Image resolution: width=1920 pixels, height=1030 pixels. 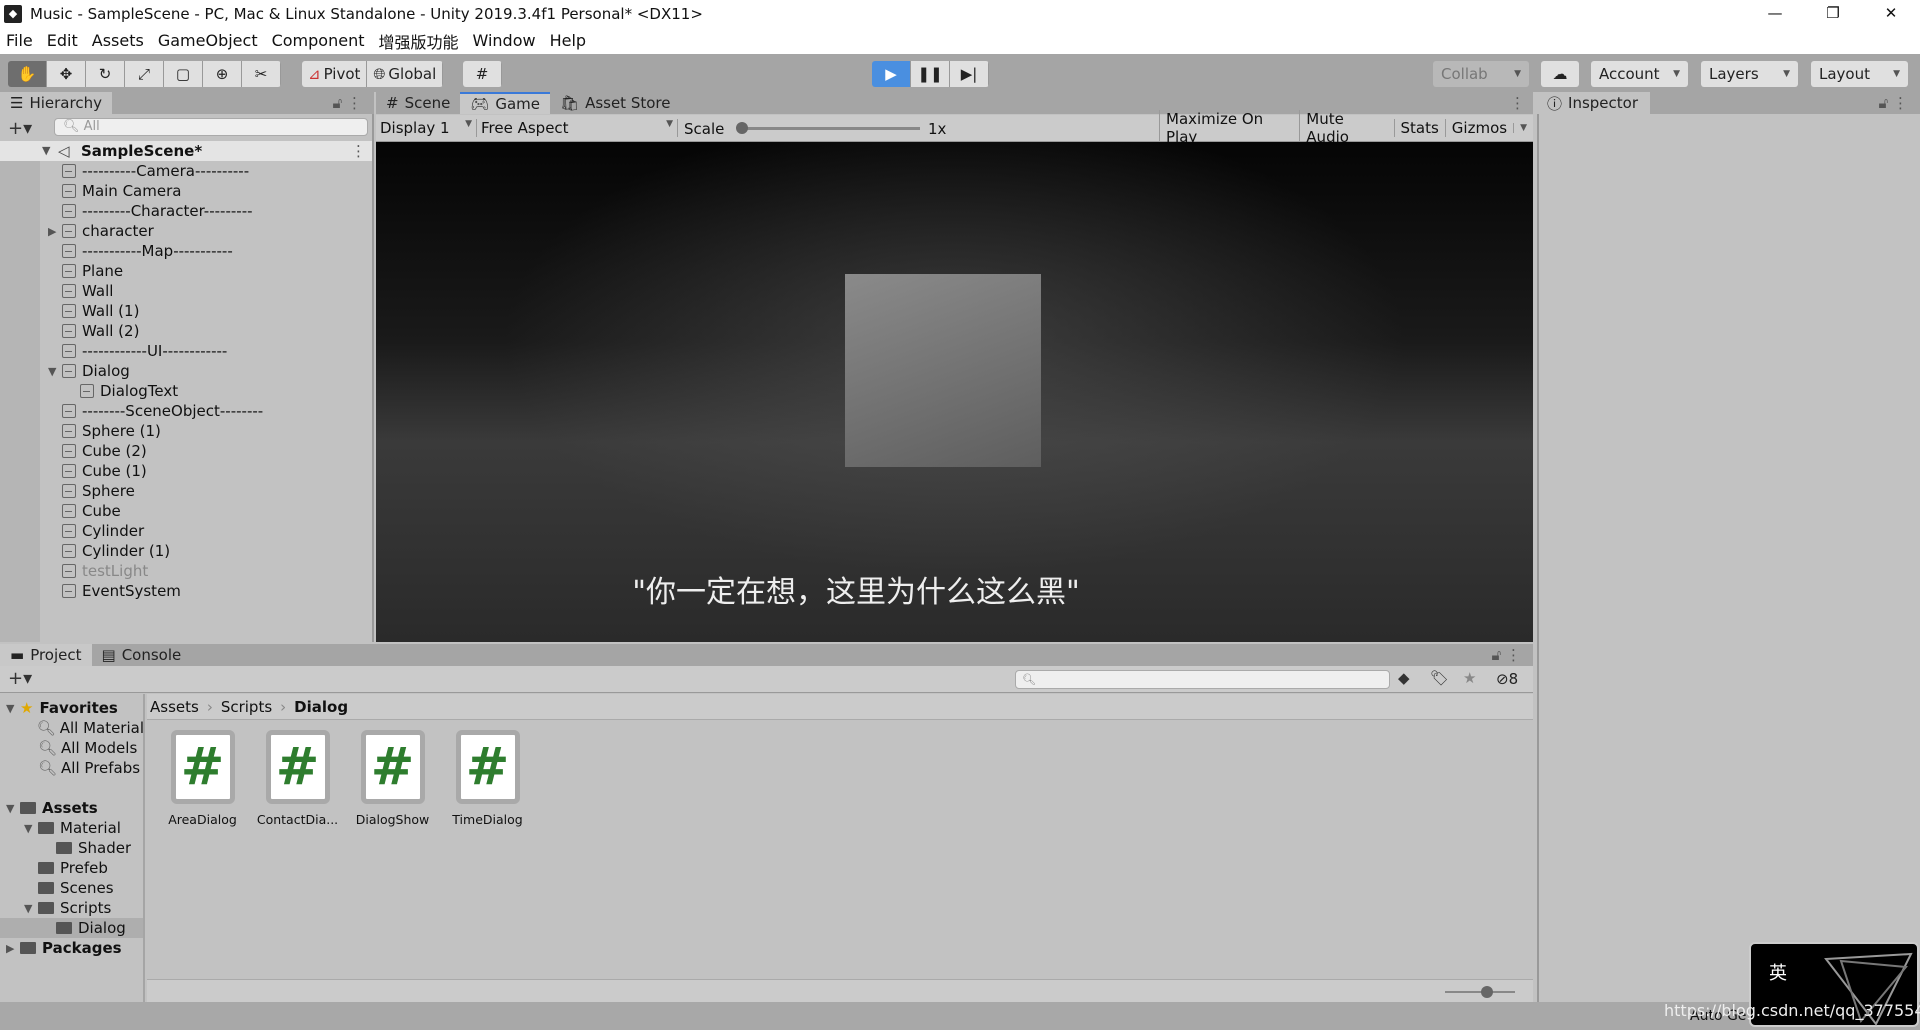 What do you see at coordinates (208, 40) in the screenshot?
I see `menu-item-3: GameObject` at bounding box center [208, 40].